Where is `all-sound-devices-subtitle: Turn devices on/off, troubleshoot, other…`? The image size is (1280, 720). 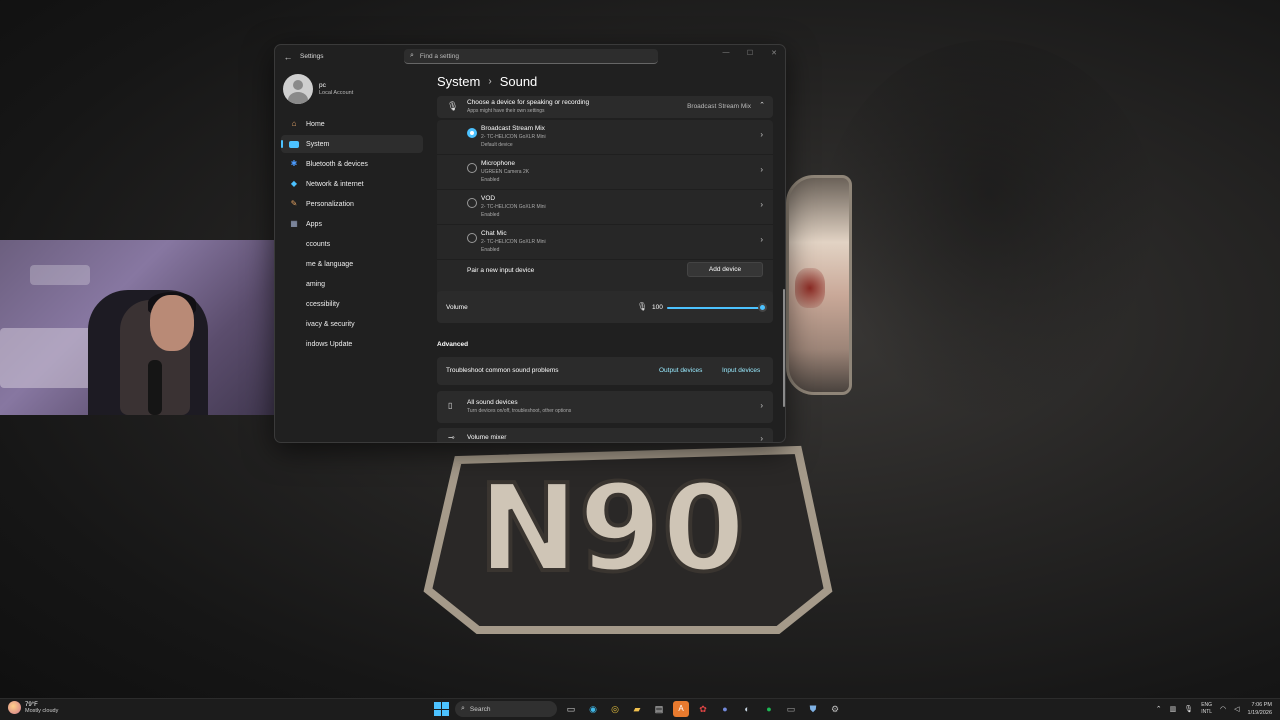
all-sound-devices-subtitle: Turn devices on/off, troubleshoot, other… is located at coordinates (519, 411).